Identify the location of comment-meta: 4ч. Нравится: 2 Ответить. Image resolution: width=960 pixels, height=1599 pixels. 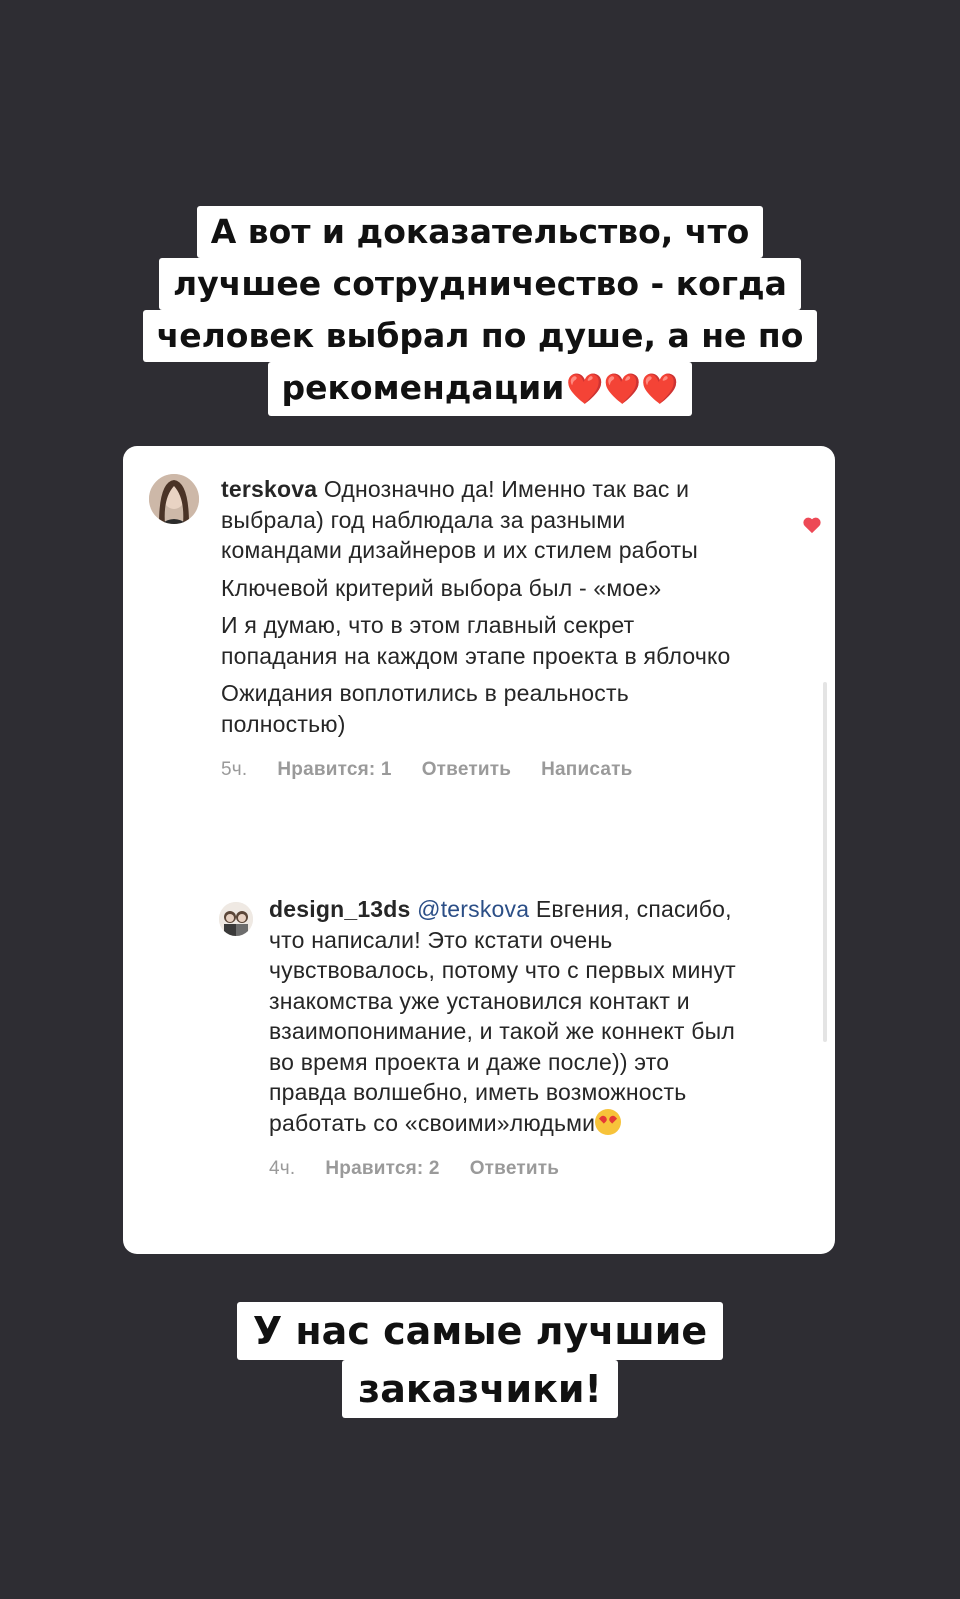
(509, 1169).